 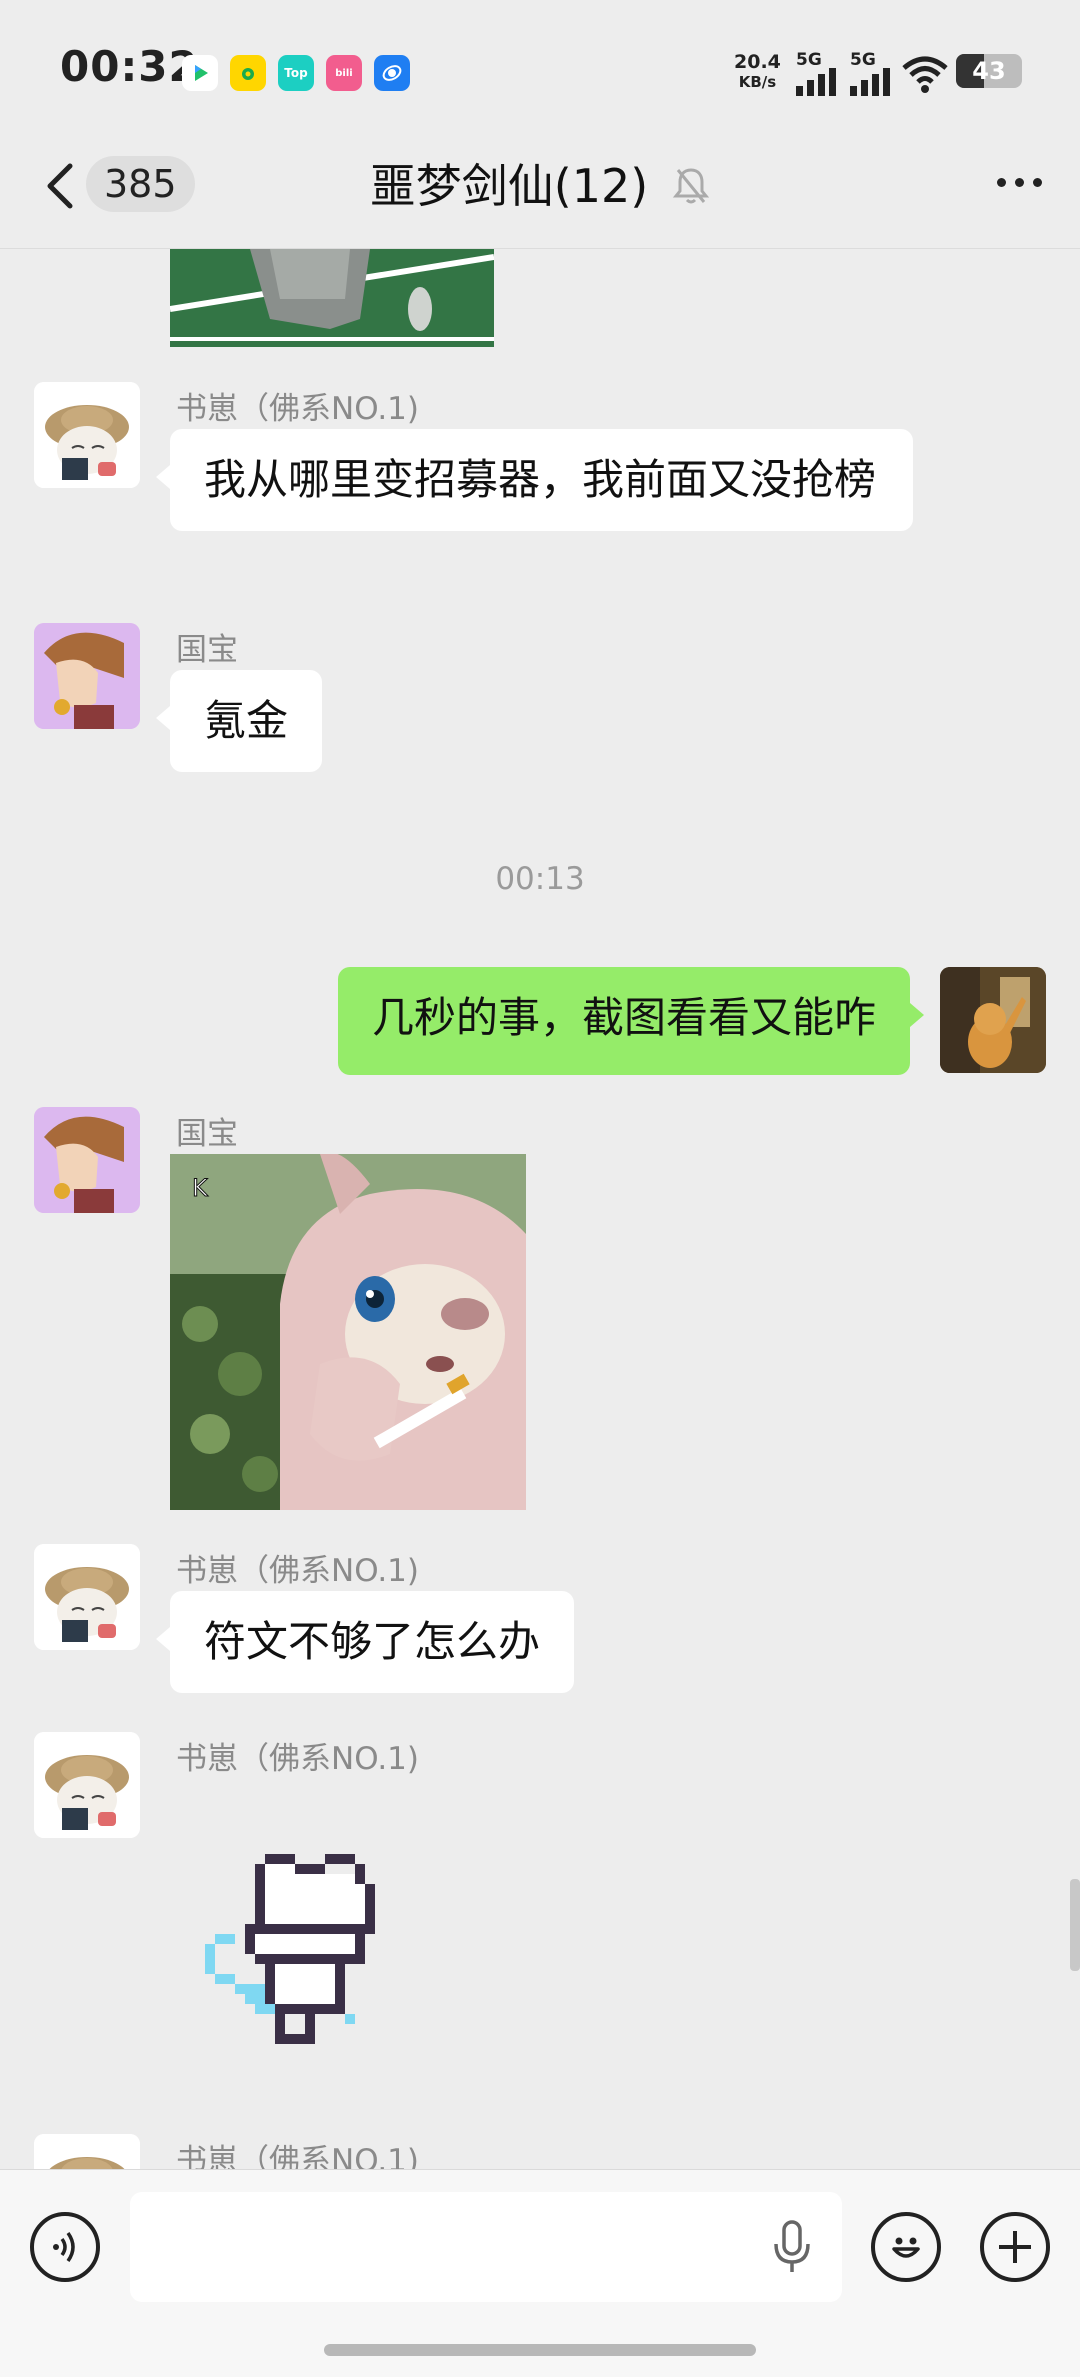 I want to click on chat-title-row: 噩梦剑仙(12), so click(x=540, y=186).